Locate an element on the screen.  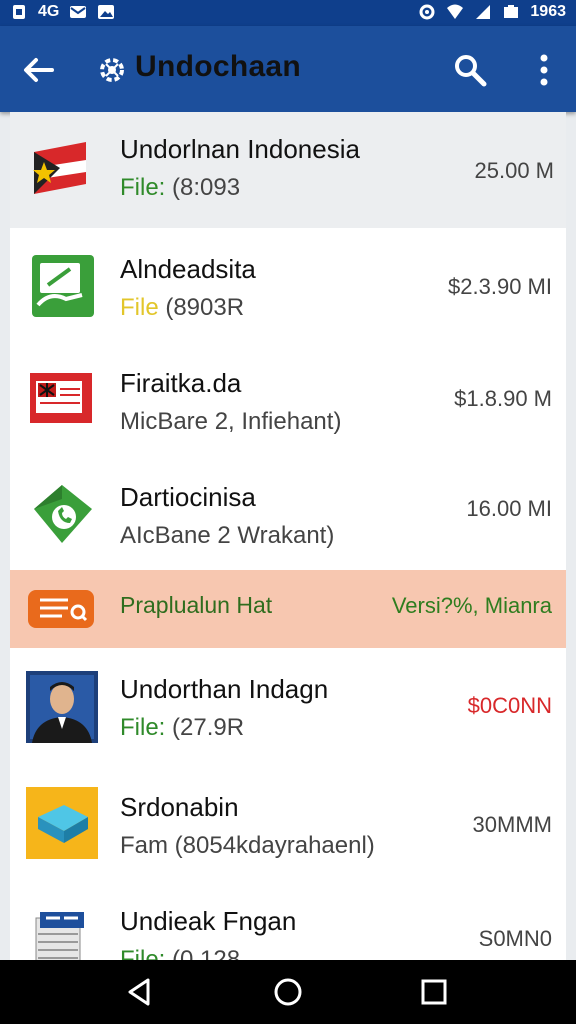
sim-icon is located at coordinates (19, 12).